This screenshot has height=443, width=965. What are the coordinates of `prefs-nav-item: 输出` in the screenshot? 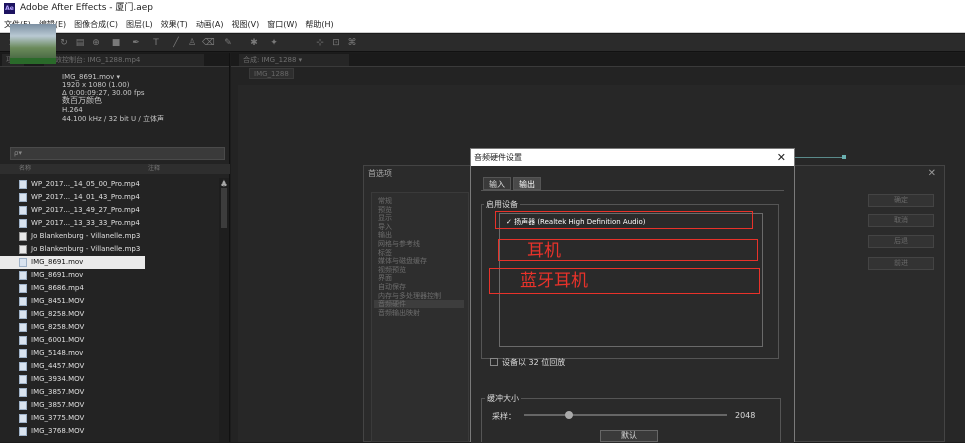 It's located at (385, 235).